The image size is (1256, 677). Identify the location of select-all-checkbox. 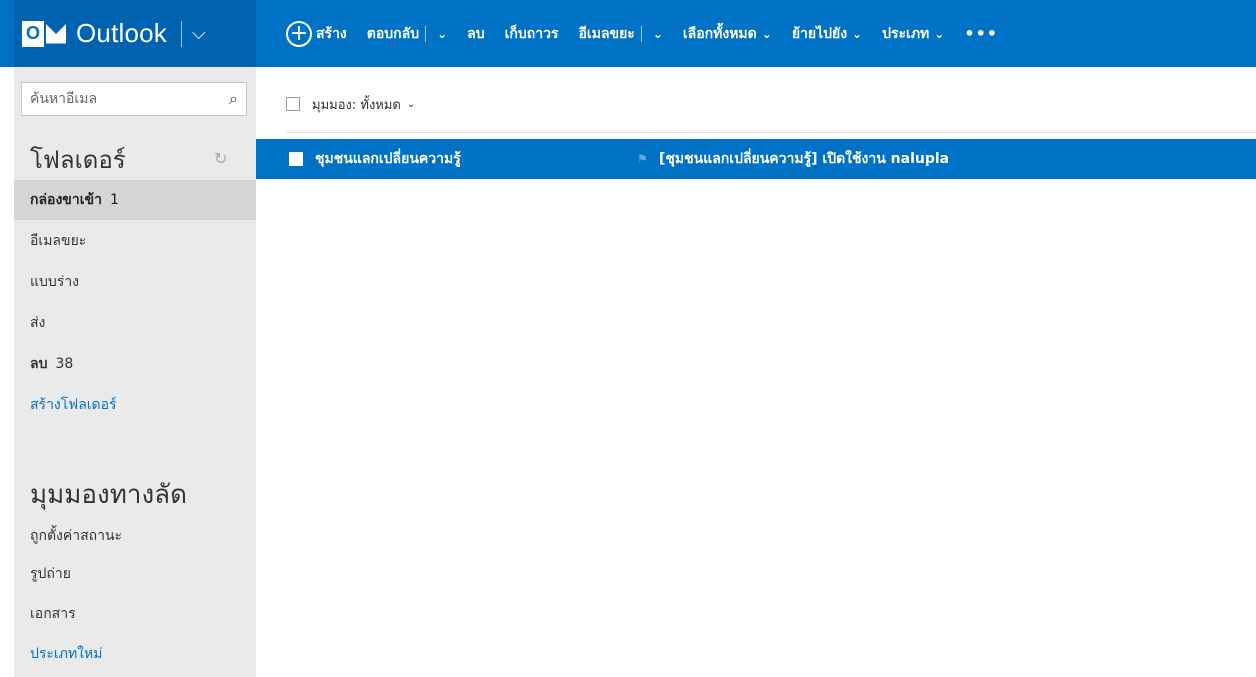
(293, 104).